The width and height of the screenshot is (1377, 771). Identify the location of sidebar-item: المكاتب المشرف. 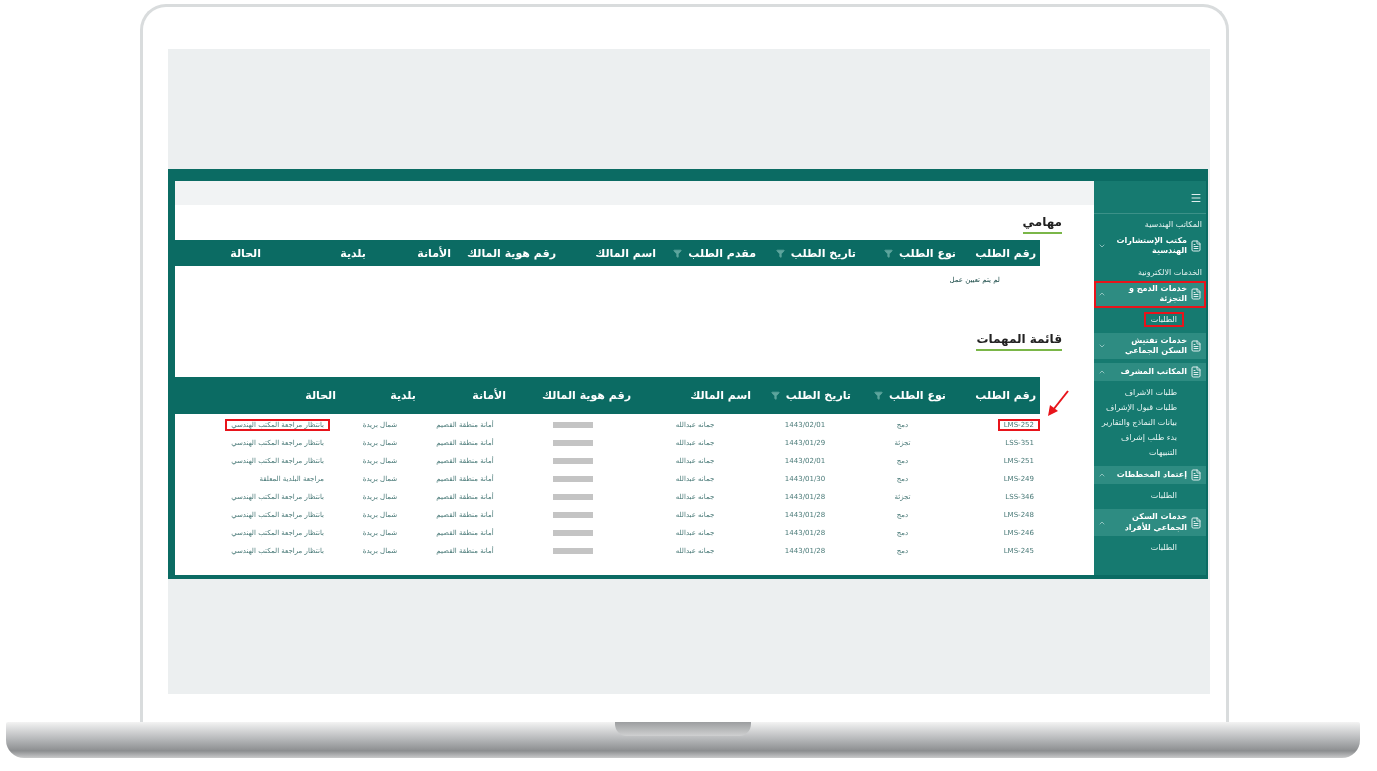
(1150, 372).